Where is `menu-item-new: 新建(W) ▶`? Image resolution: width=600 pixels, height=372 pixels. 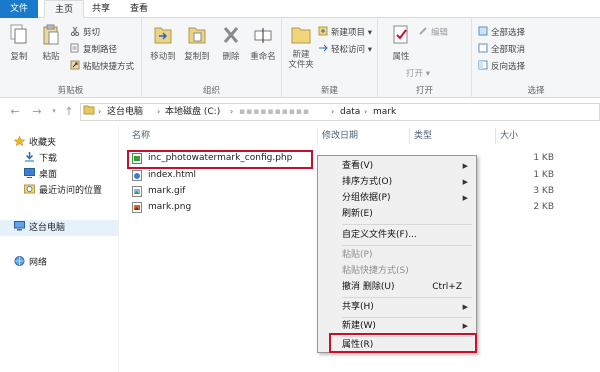
menu-item-new: 新建(W) ▶ is located at coordinates (397, 326).